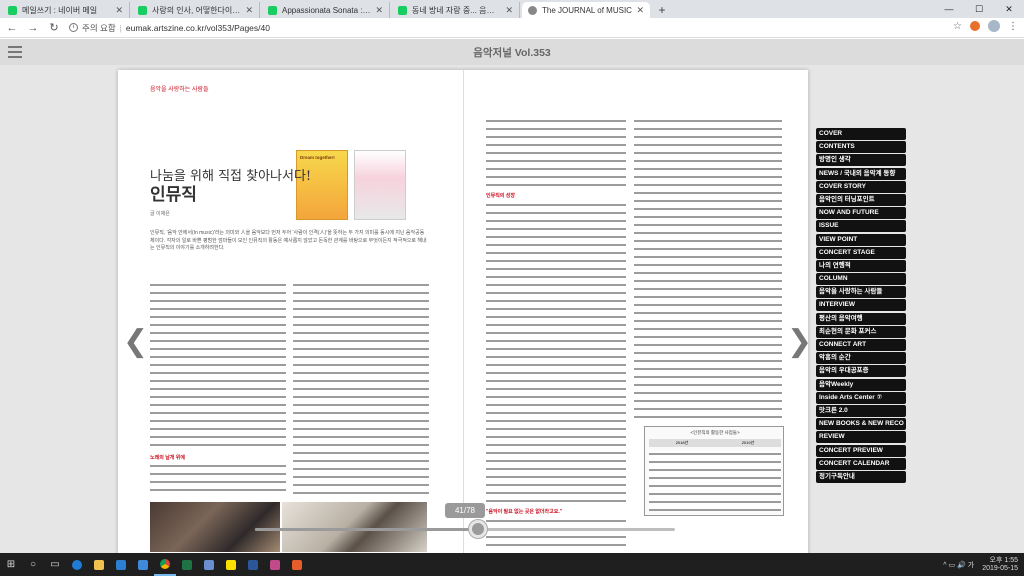  What do you see at coordinates (861, 160) in the screenshot?
I see `toc-item: 방명인 생각` at bounding box center [861, 160].